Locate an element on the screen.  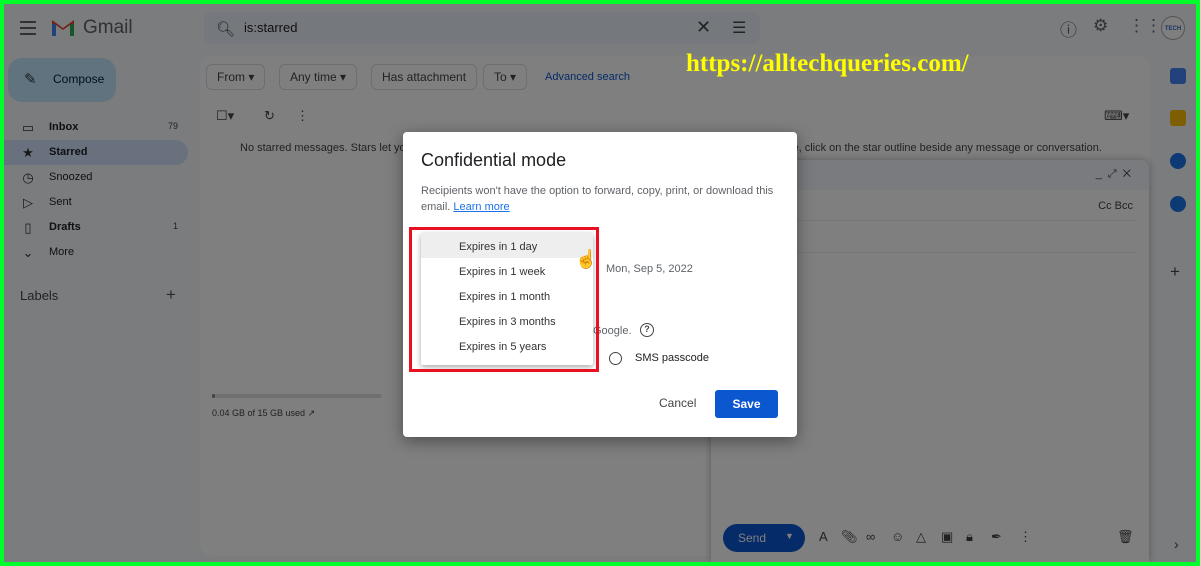
help-icon: ? is located at coordinates (647, 330).